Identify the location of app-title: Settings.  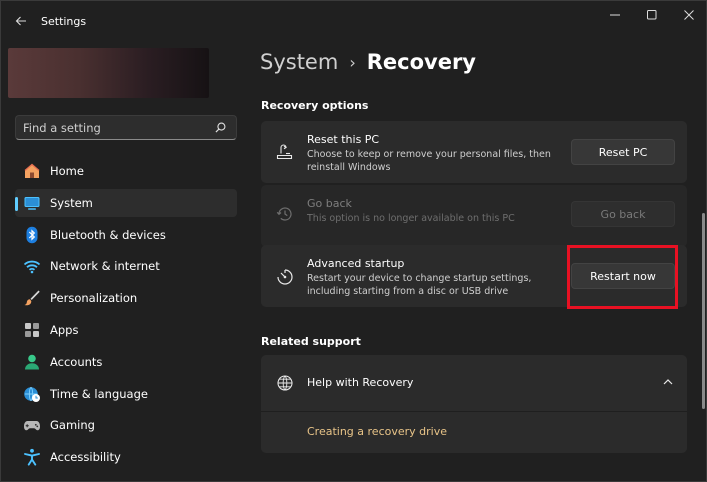
(64, 21).